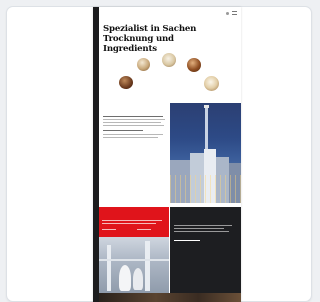 The width and height of the screenshot is (320, 302). What do you see at coordinates (134, 153) in the screenshot?
I see `intro-section` at bounding box center [134, 153].